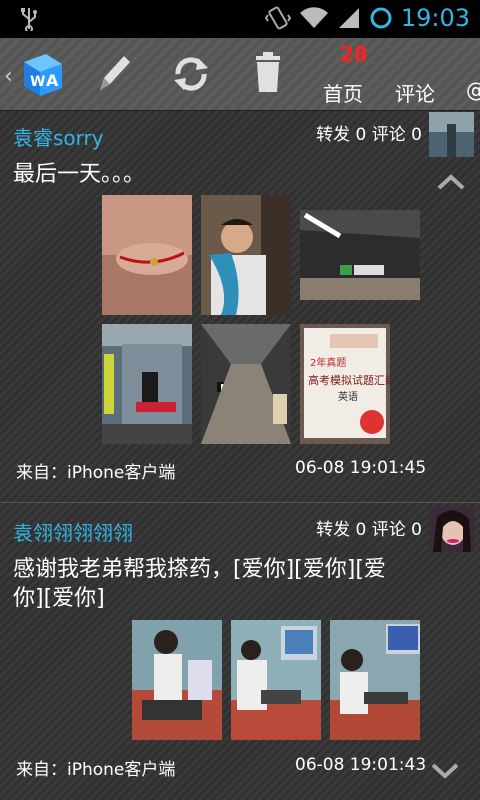 Image resolution: width=480 pixels, height=800 pixels. I want to click on post-time: 06-08 19:01:43, so click(361, 765).